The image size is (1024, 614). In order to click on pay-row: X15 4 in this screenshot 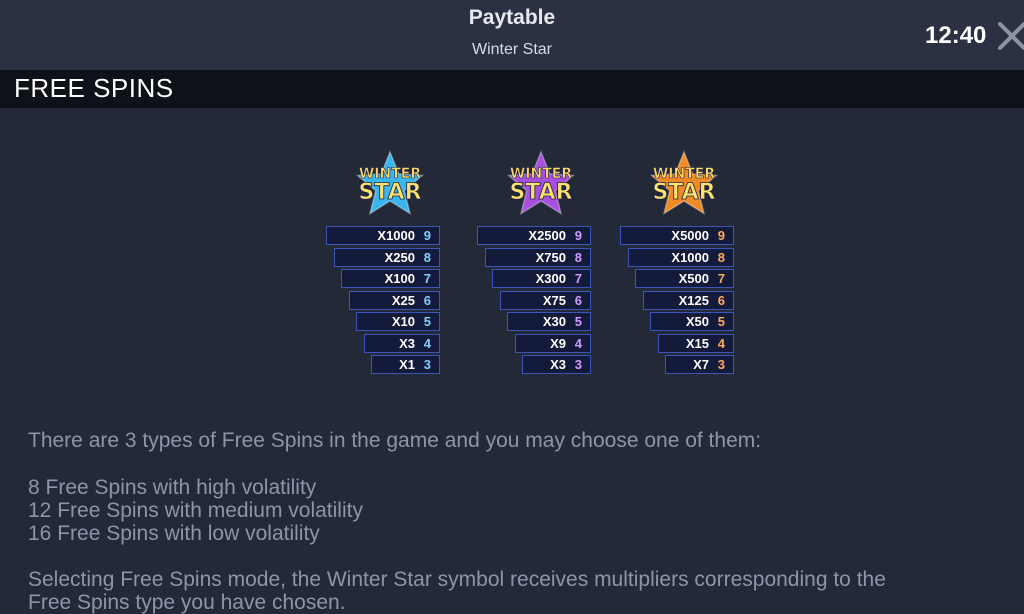, I will do `click(695, 343)`.